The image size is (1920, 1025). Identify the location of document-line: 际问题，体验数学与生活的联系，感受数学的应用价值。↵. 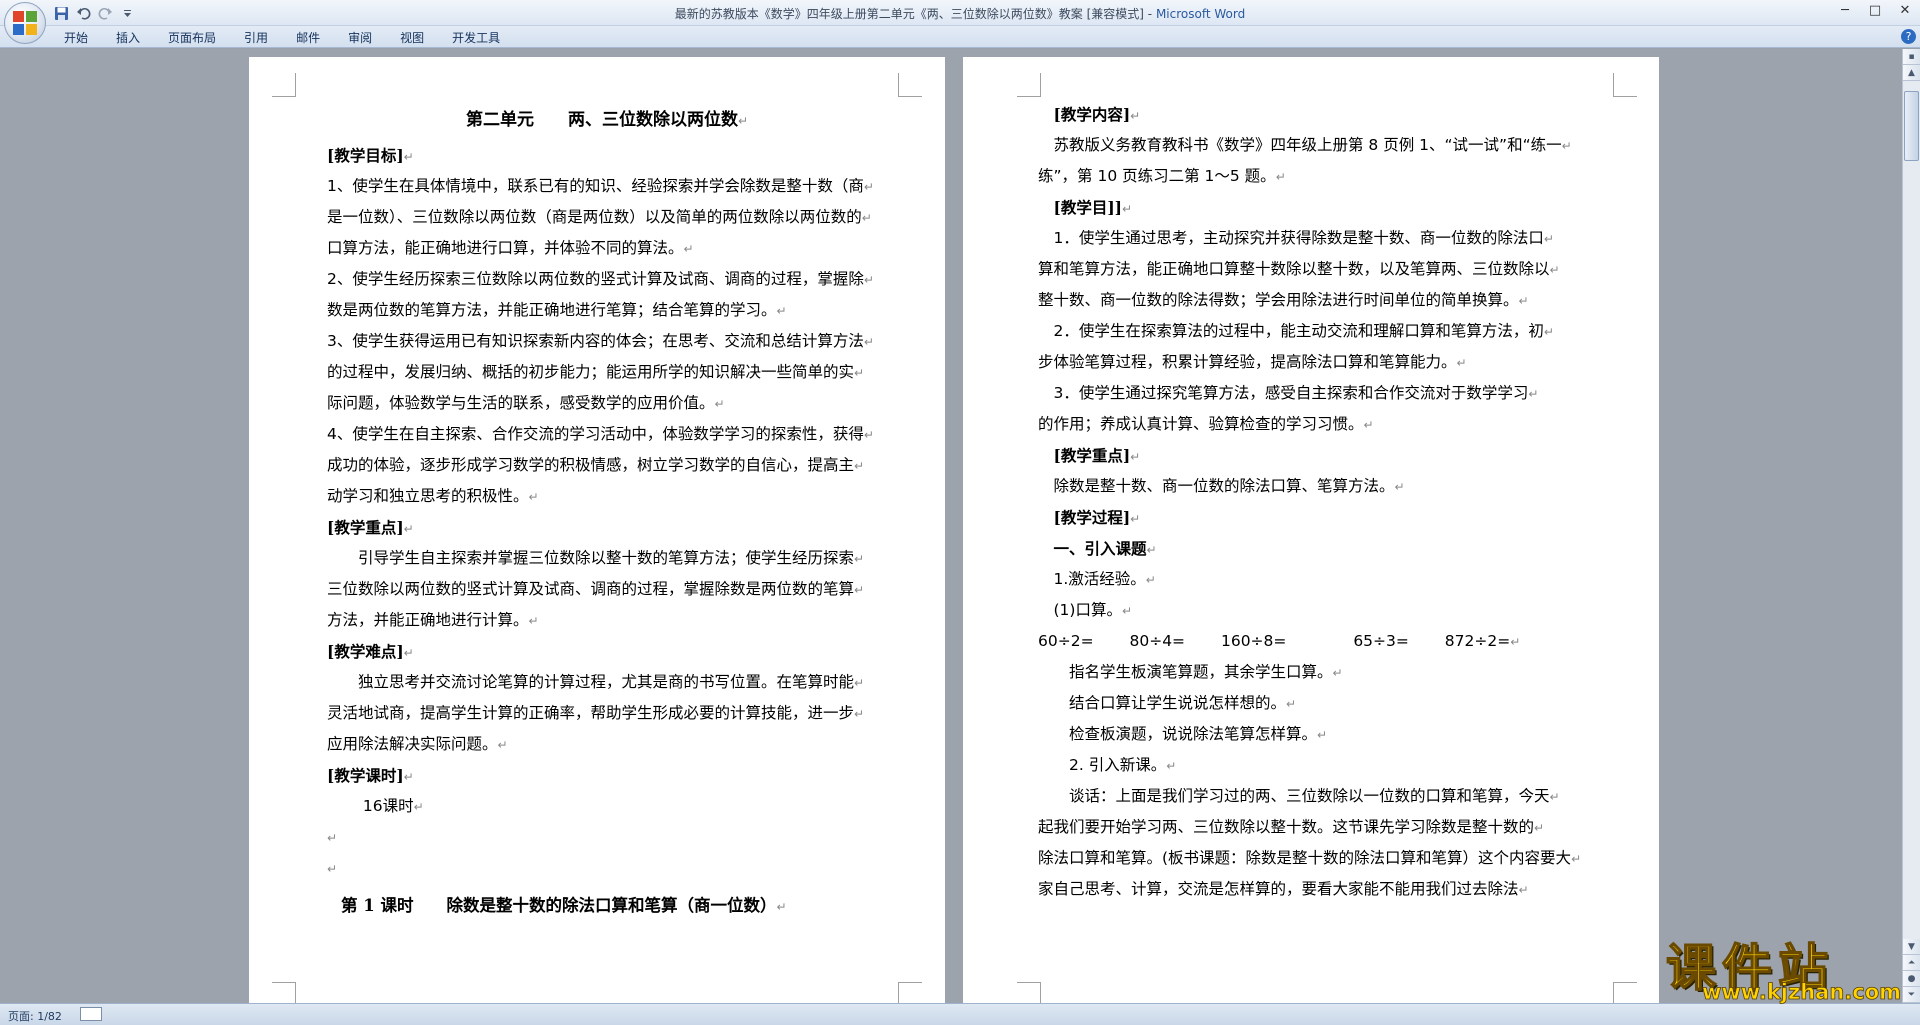
(607, 403).